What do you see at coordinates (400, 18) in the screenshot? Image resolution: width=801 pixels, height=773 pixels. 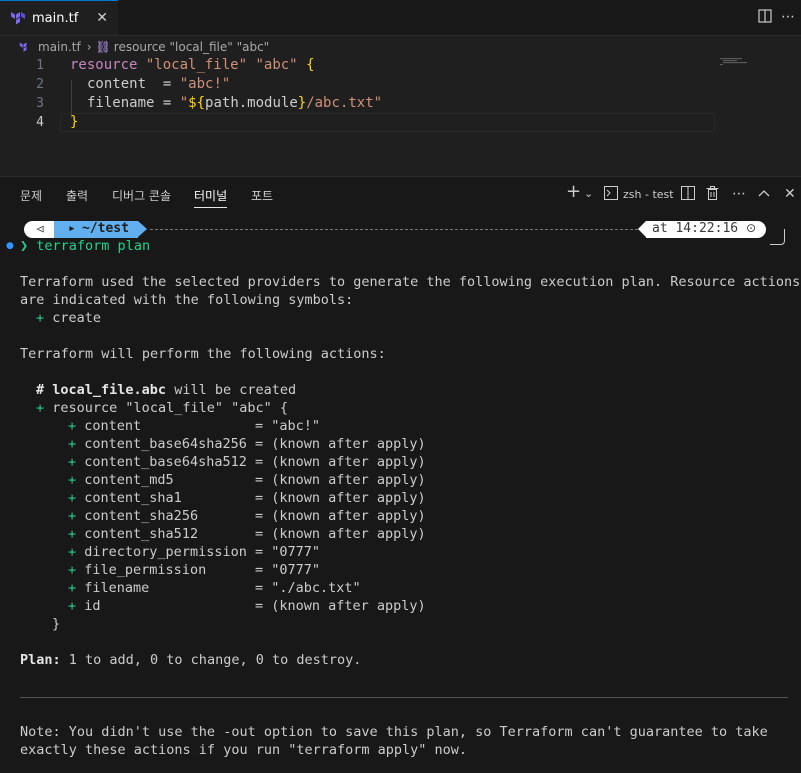 I see `editor-tab-bar: main.tf ✕ ⋯` at bounding box center [400, 18].